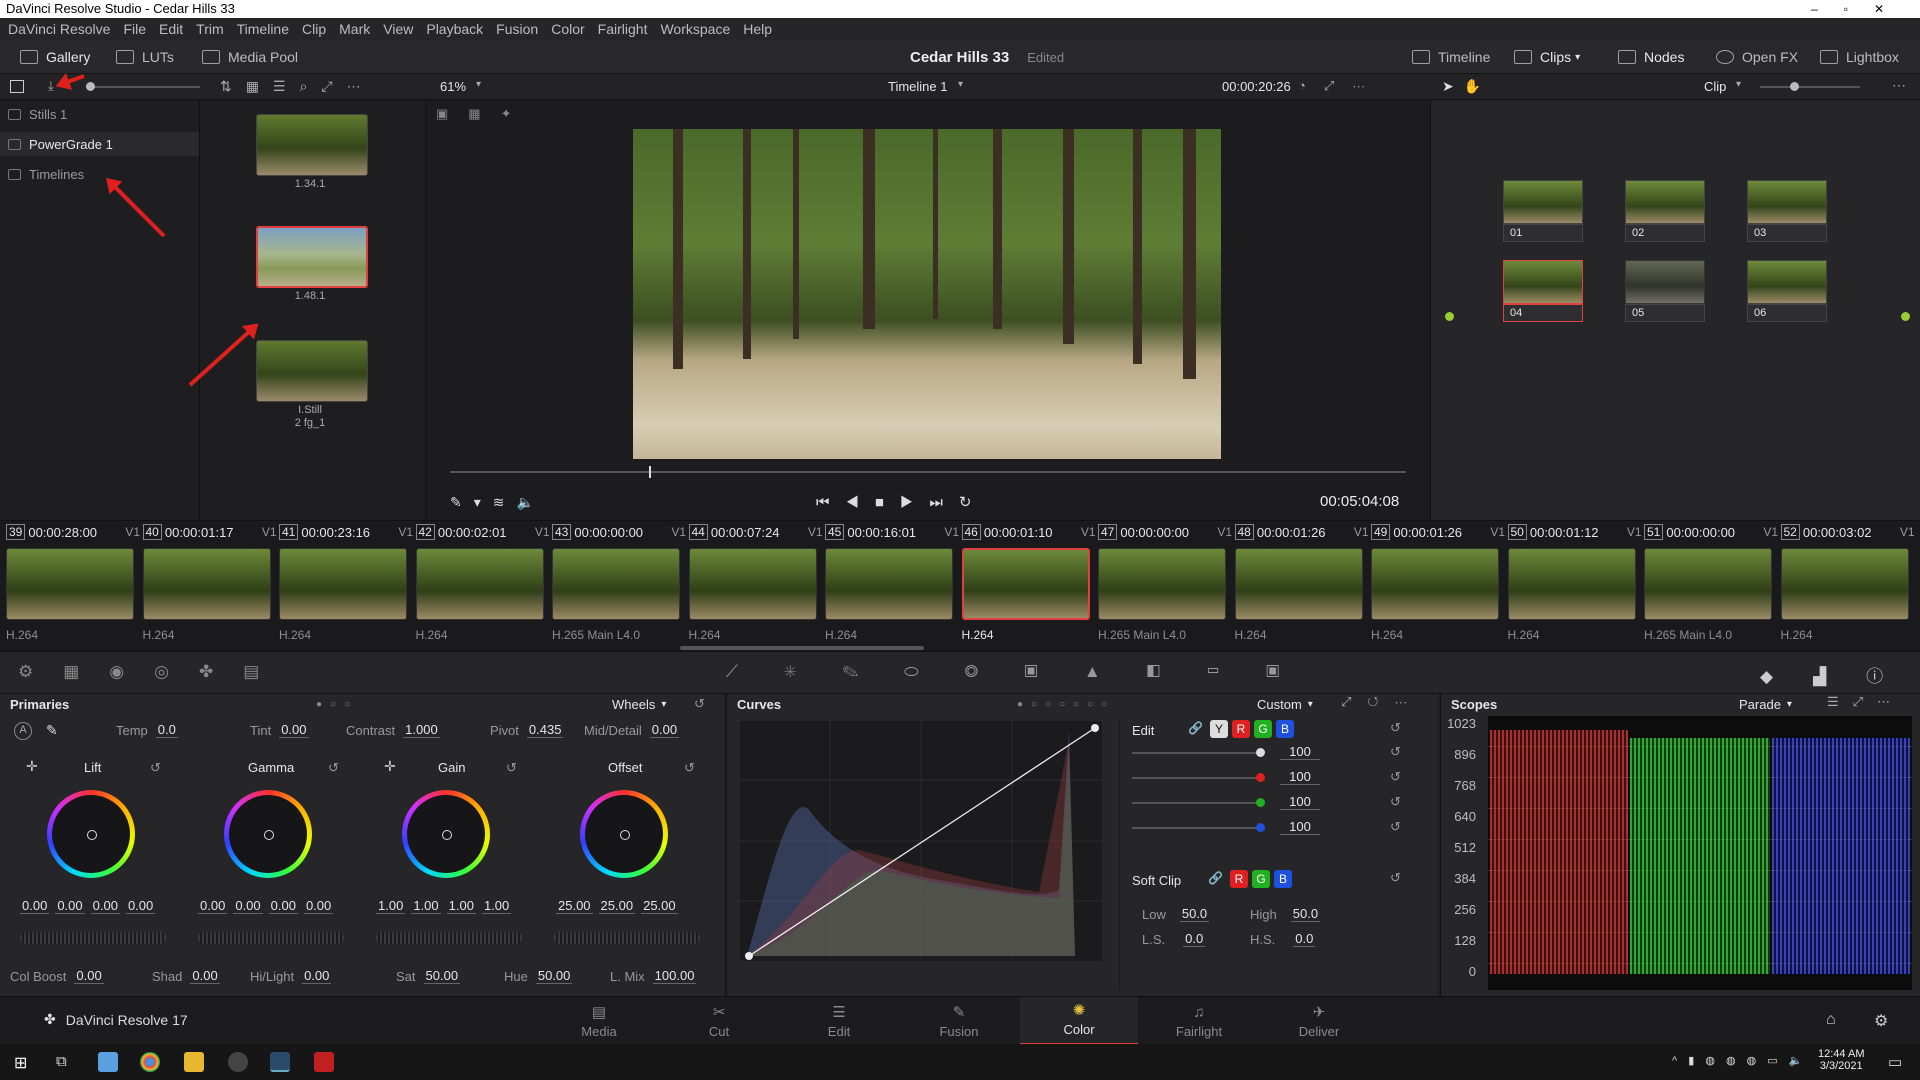 This screenshot has width=1920, height=1080. Describe the element at coordinates (17, 86) in the screenshot. I see `sidebar-toggle-icon` at that location.